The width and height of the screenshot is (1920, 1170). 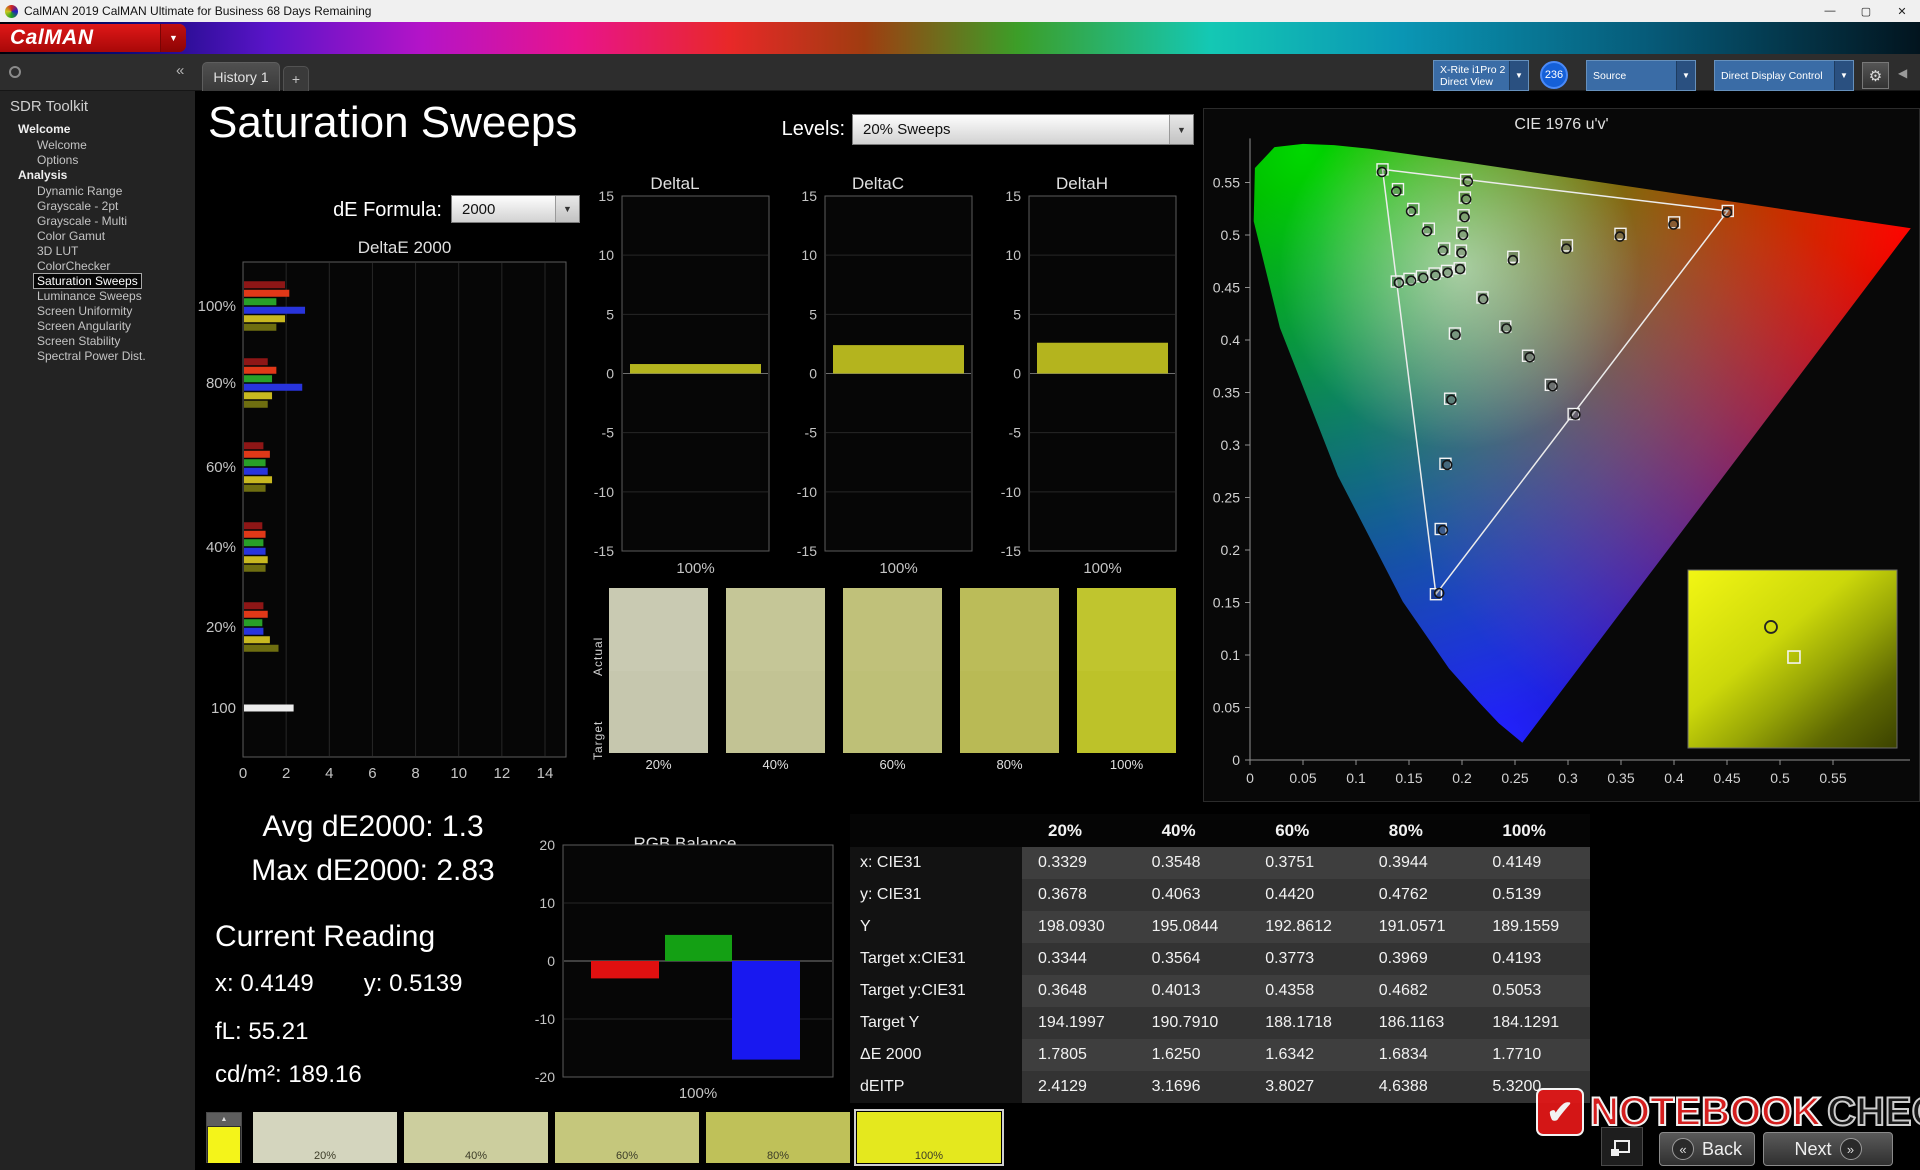 I want to click on sidebar-item-colorchecker: ColorChecker, so click(x=97, y=265).